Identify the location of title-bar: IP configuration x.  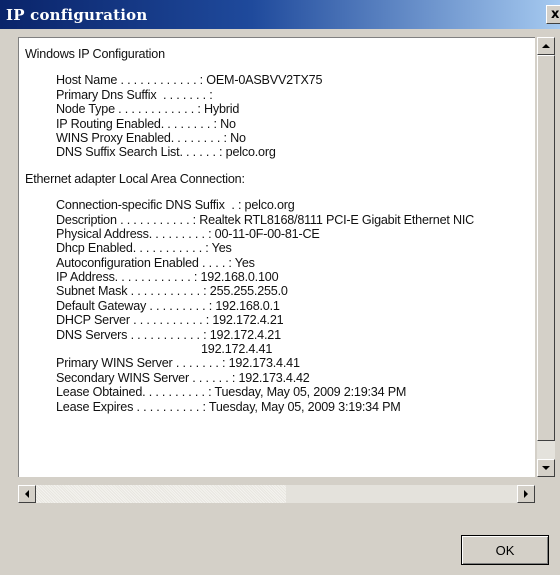
(280, 14).